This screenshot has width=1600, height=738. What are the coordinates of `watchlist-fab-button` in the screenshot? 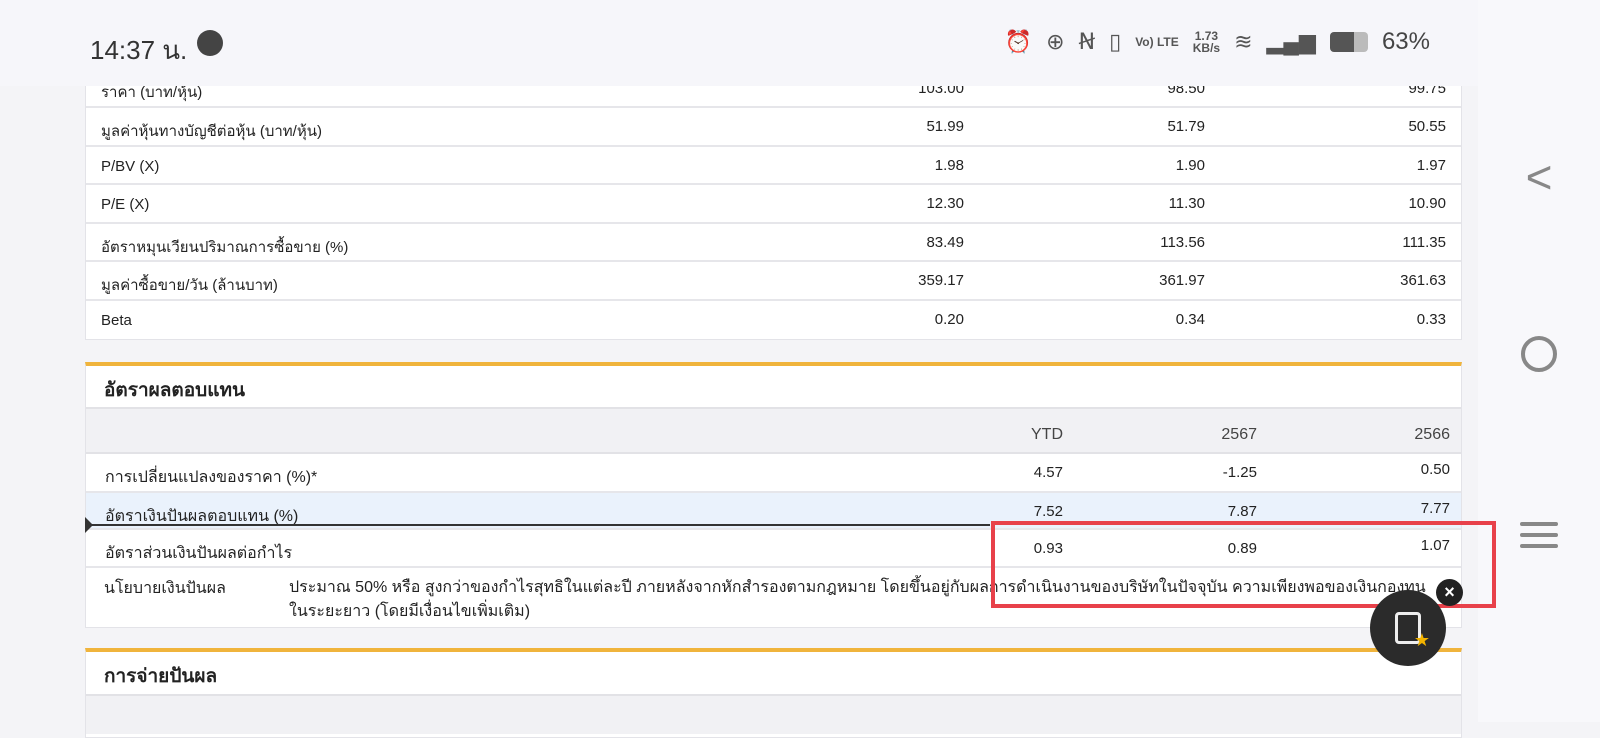 It's located at (1408, 628).